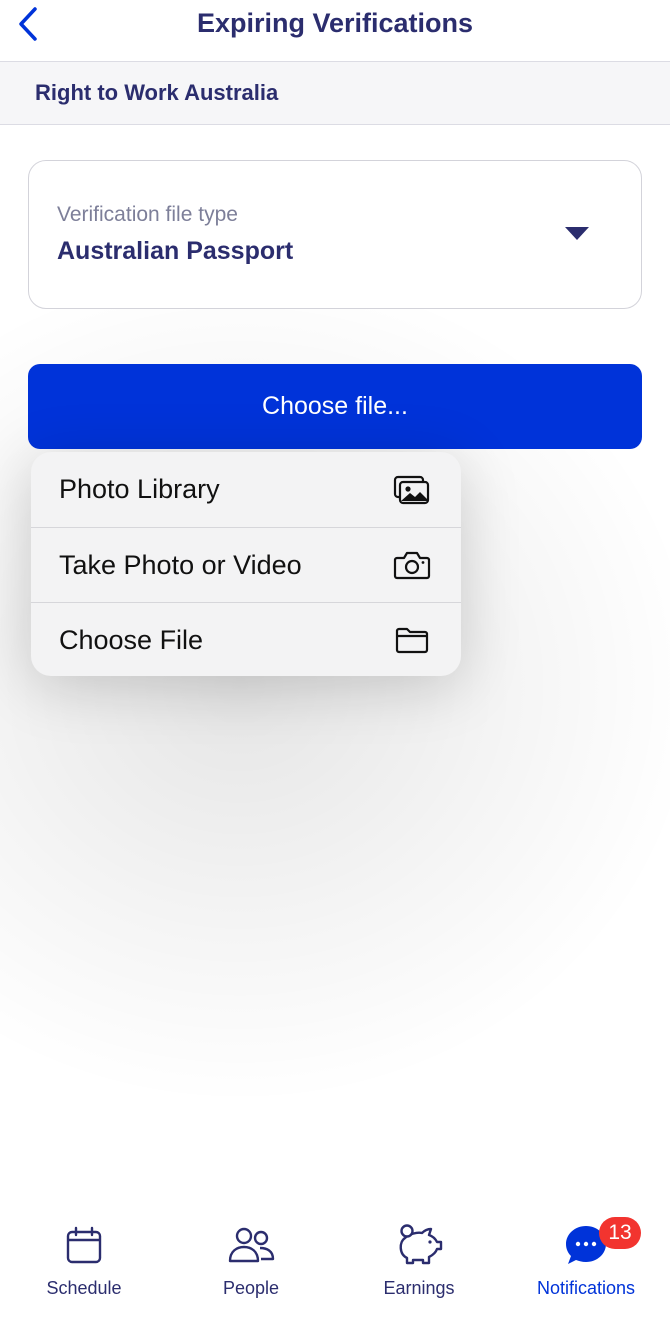  Describe the element at coordinates (180, 564) in the screenshot. I see `menu-item-label: Take Photo or Video` at that location.